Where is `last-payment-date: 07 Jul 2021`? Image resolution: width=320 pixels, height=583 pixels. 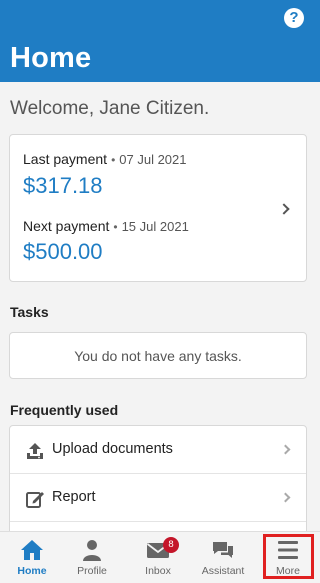
last-payment-date: 07 Jul 2021 is located at coordinates (153, 159).